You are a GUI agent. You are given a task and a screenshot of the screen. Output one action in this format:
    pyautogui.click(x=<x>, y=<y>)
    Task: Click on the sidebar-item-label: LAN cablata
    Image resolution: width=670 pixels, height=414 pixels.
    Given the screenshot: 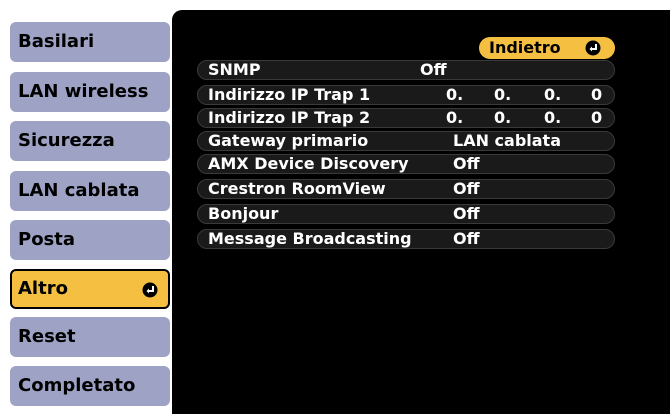 What is the action you would take?
    pyautogui.click(x=79, y=190)
    